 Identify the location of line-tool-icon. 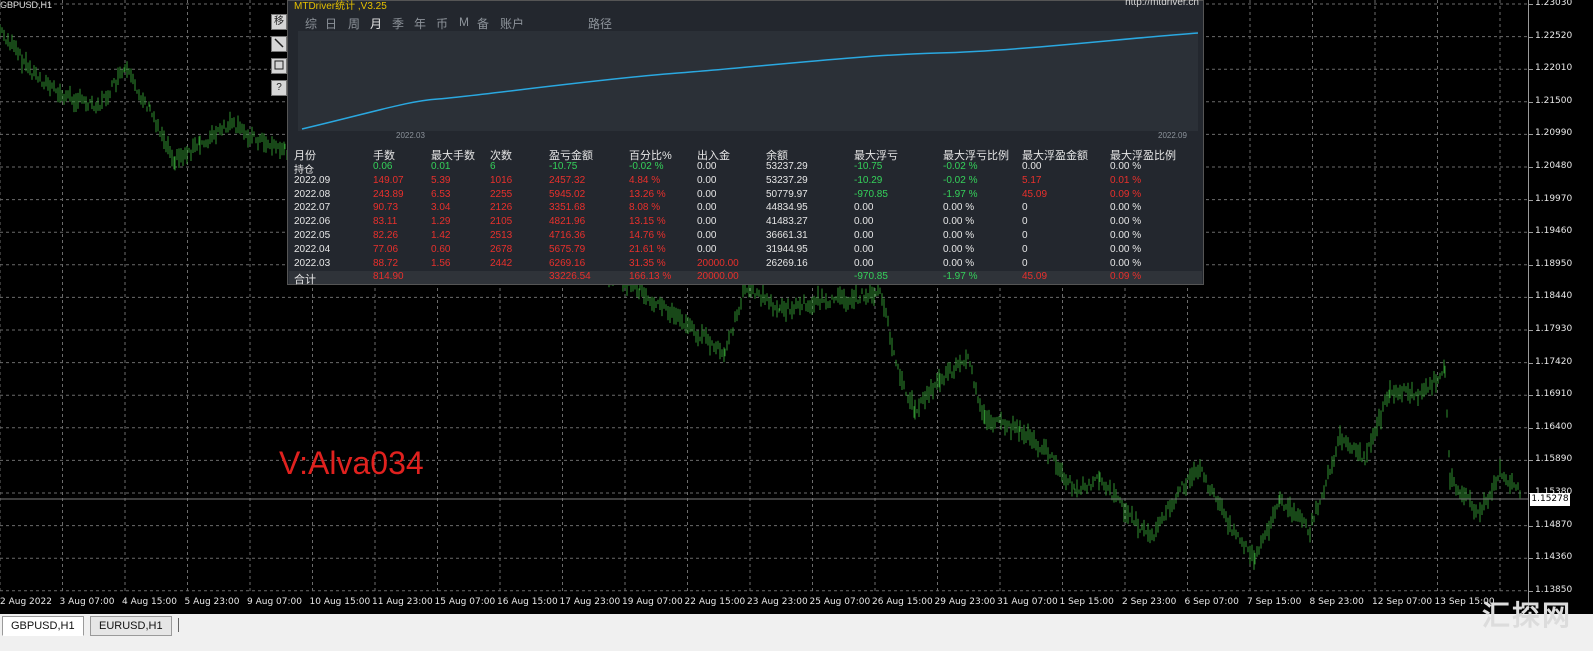
(279, 44).